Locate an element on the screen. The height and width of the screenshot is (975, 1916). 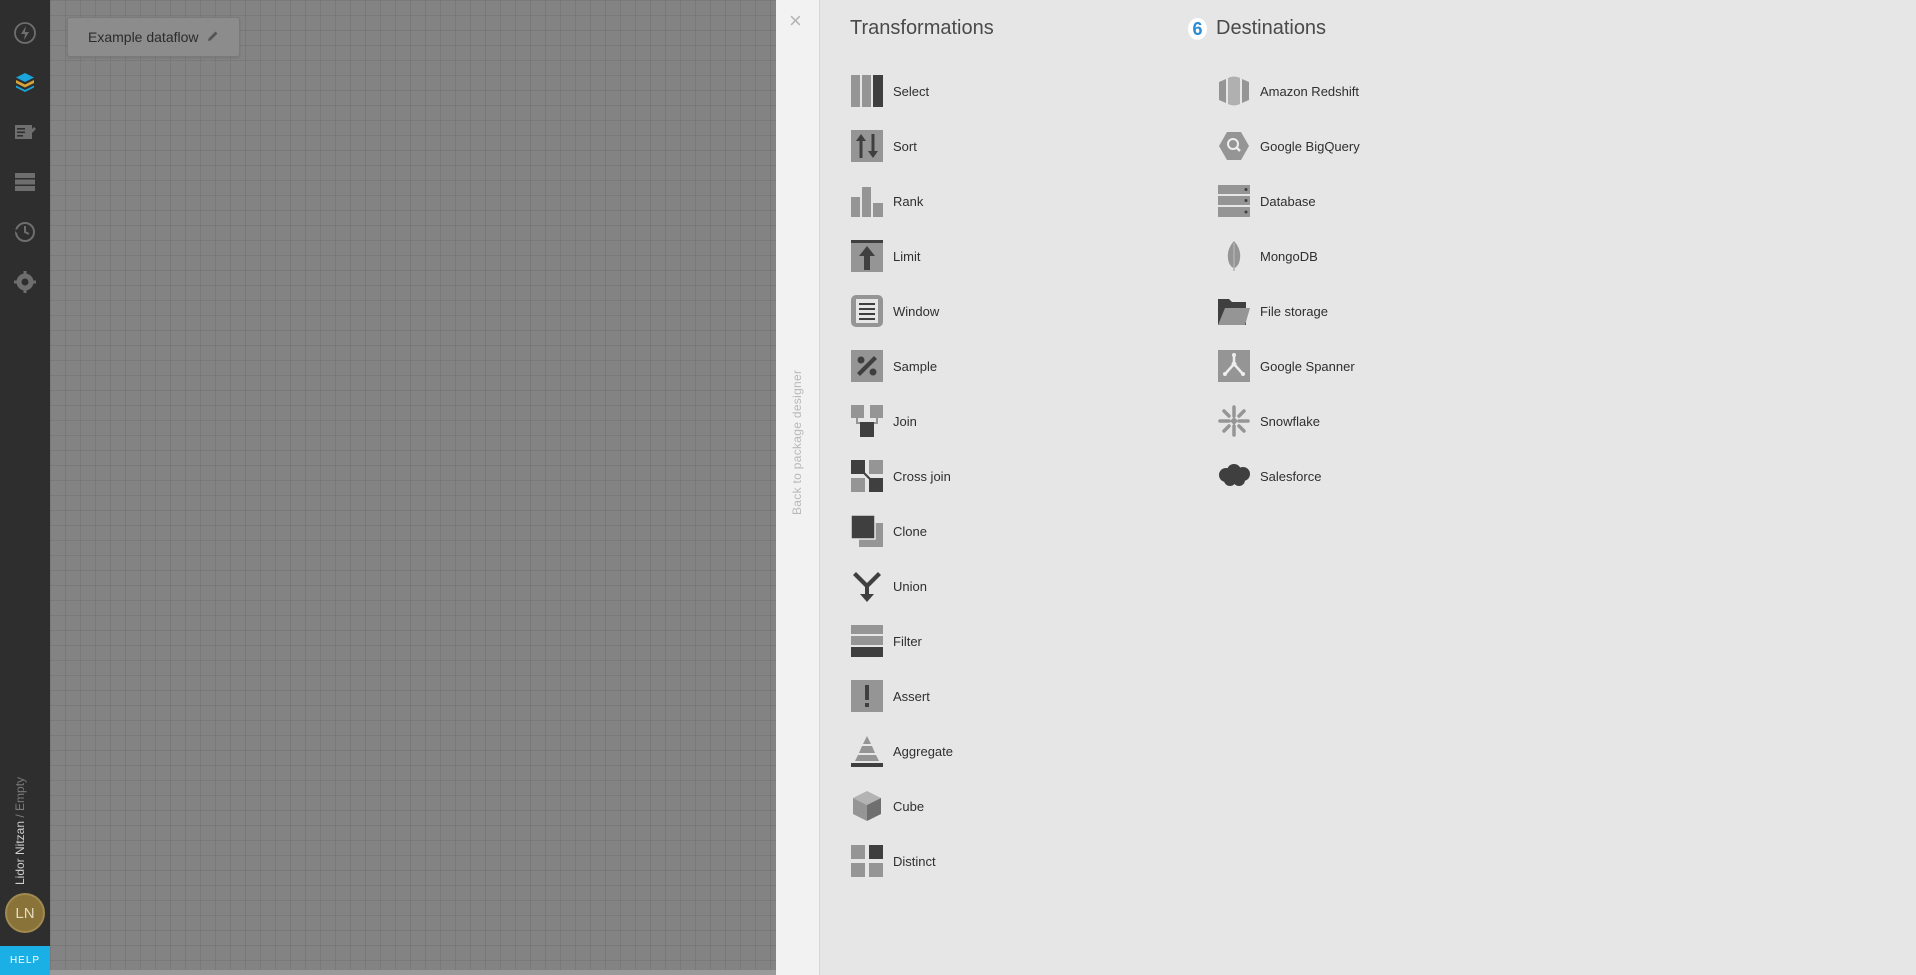
item-label: Database is located at coordinates (1288, 201).